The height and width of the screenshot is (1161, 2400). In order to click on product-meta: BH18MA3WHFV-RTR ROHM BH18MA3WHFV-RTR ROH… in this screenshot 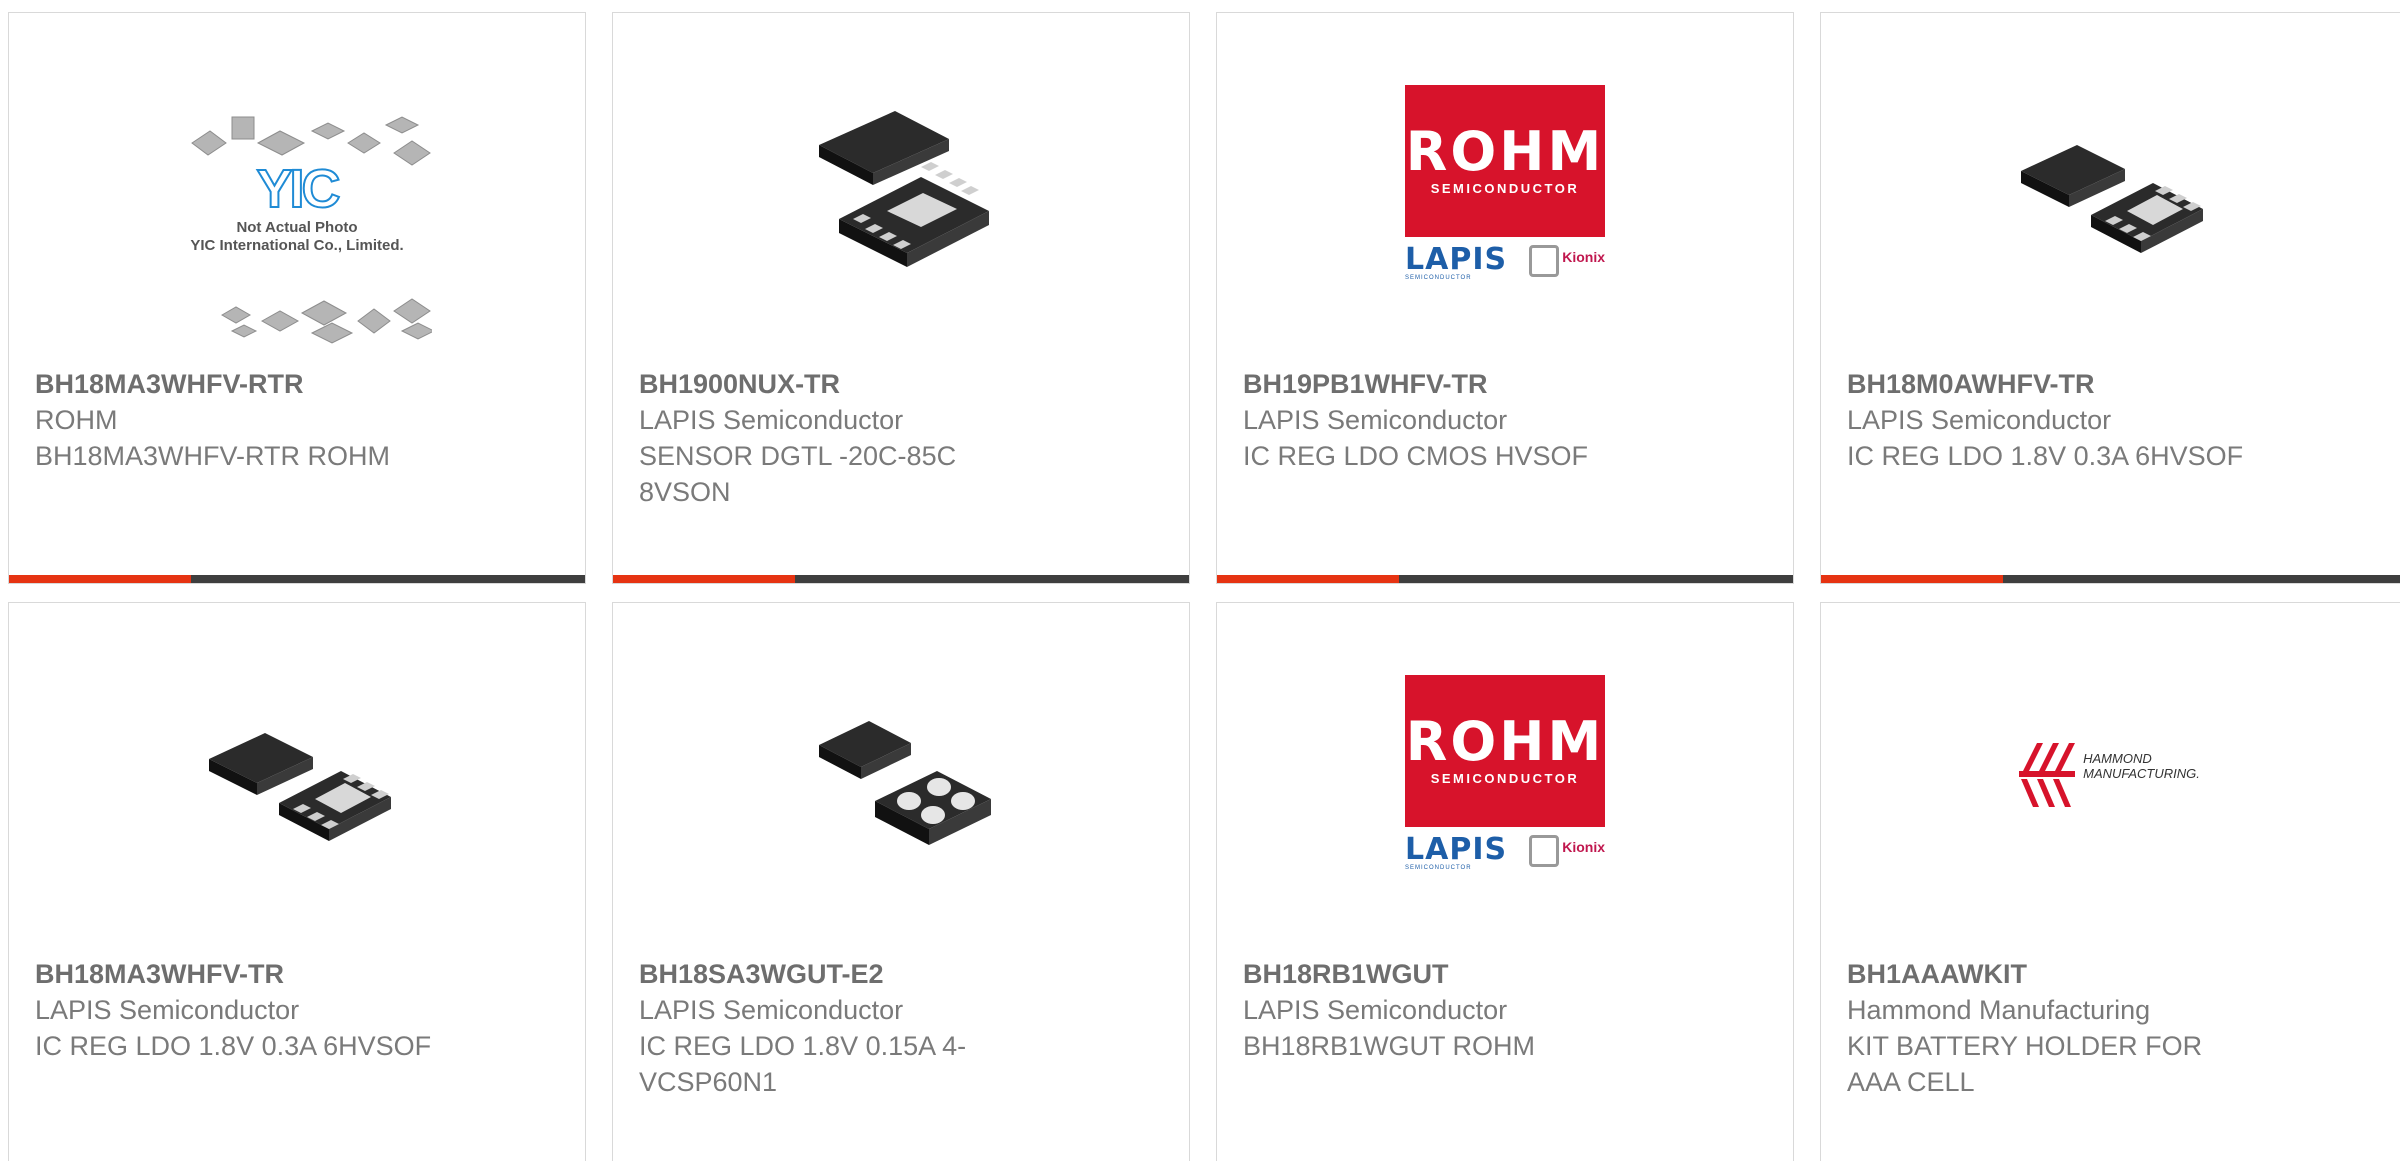, I will do `click(297, 420)`.